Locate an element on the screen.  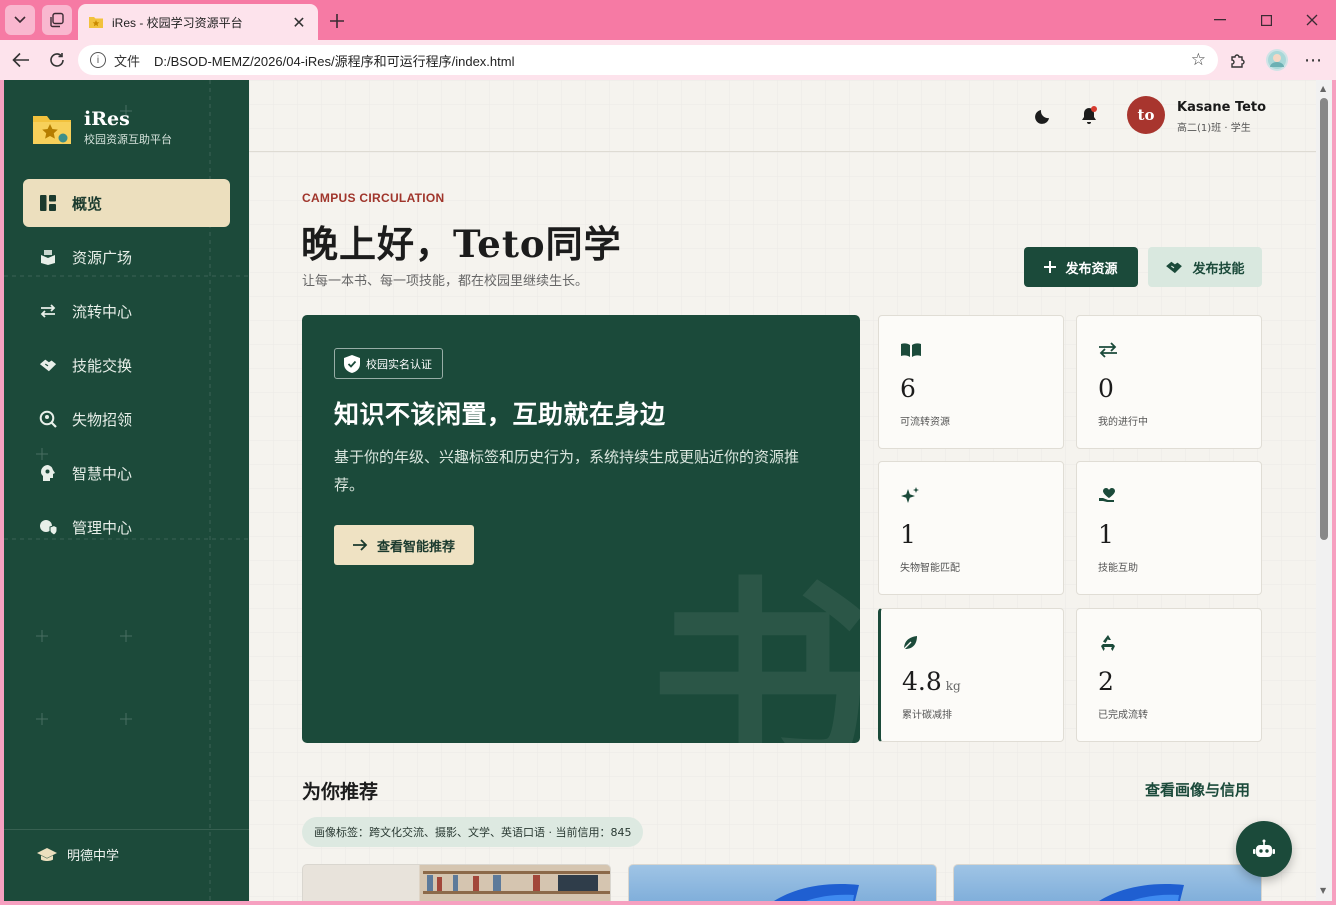
stat-unit: kg is located at coordinates (953, 686).